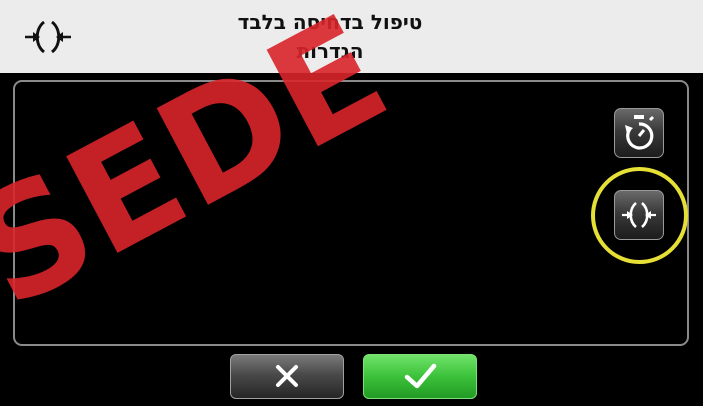 The height and width of the screenshot is (406, 703). I want to click on metronome-timer-button, so click(639, 133).